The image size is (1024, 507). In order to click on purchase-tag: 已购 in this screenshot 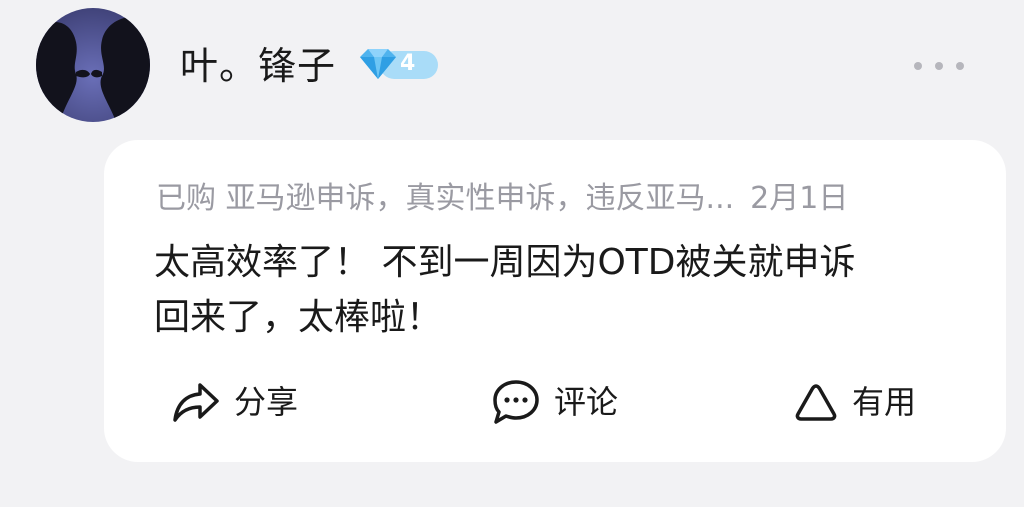, I will do `click(186, 198)`.